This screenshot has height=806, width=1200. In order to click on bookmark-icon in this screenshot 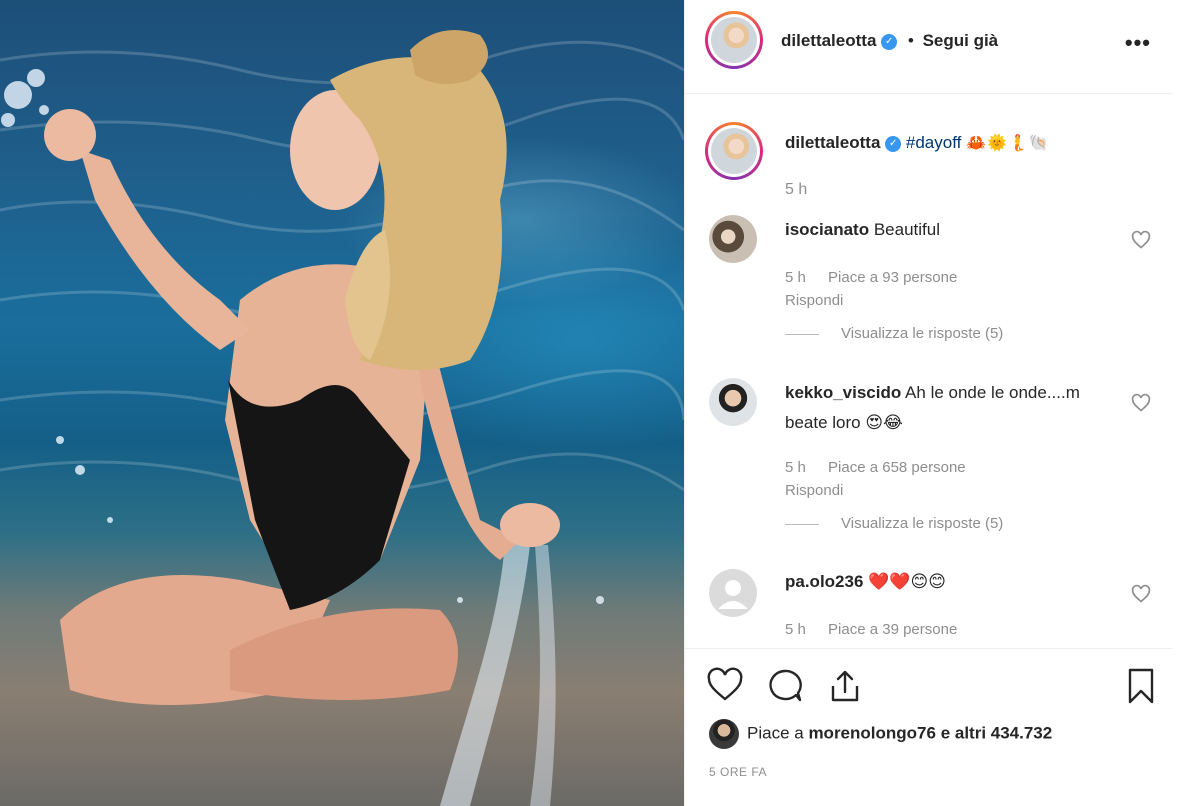, I will do `click(1141, 686)`.